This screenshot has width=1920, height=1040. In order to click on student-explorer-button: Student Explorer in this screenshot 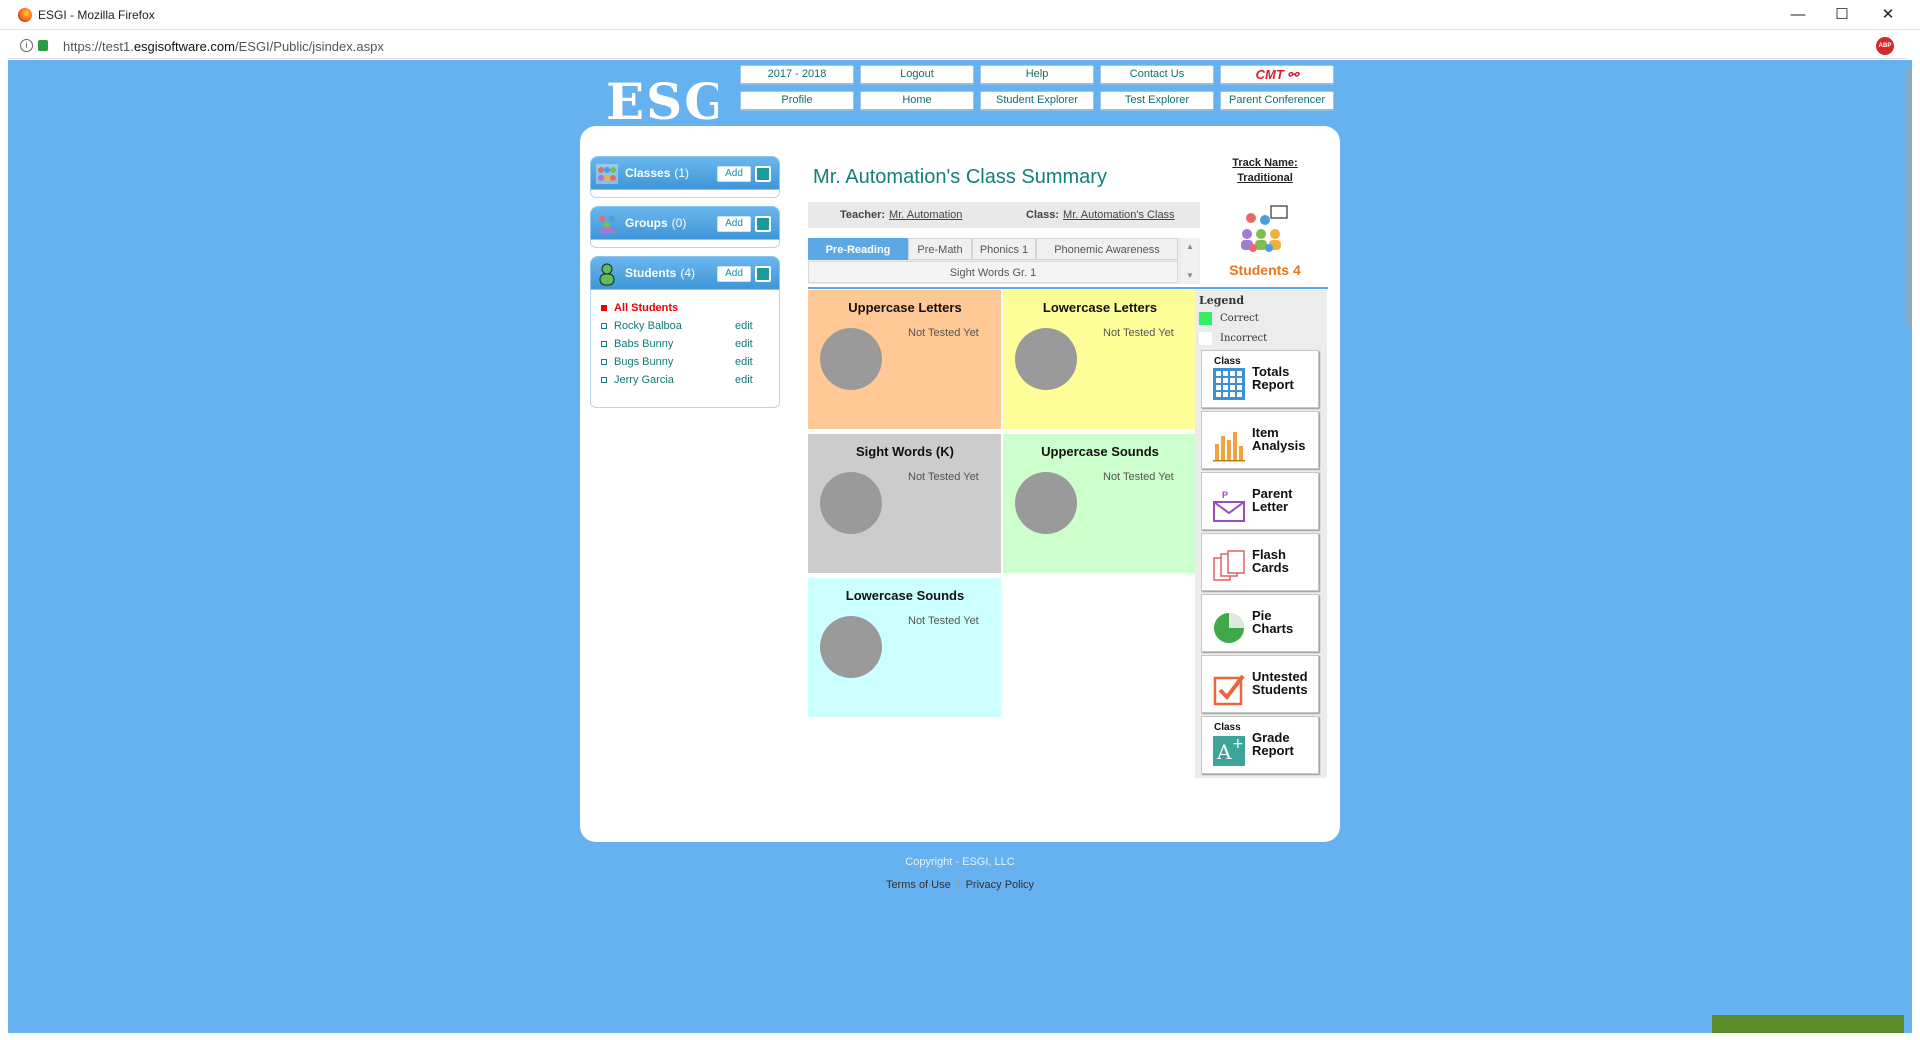, I will do `click(1037, 101)`.